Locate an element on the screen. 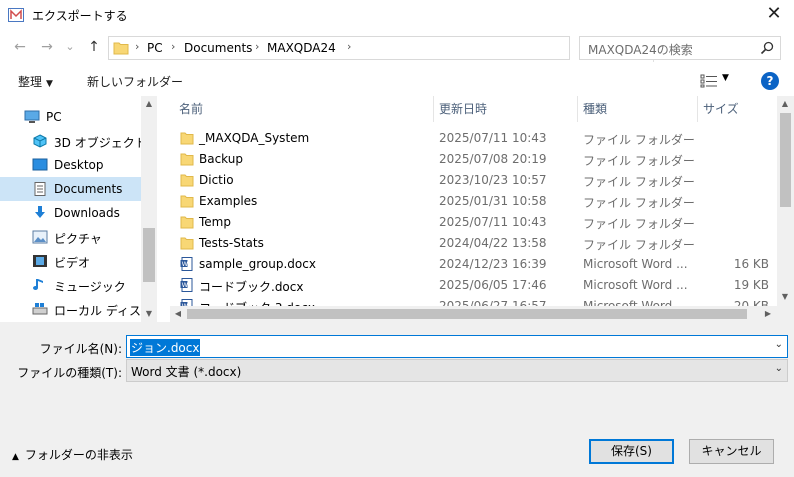  file-date: 2024/04/22 13:58 is located at coordinates (493, 243).